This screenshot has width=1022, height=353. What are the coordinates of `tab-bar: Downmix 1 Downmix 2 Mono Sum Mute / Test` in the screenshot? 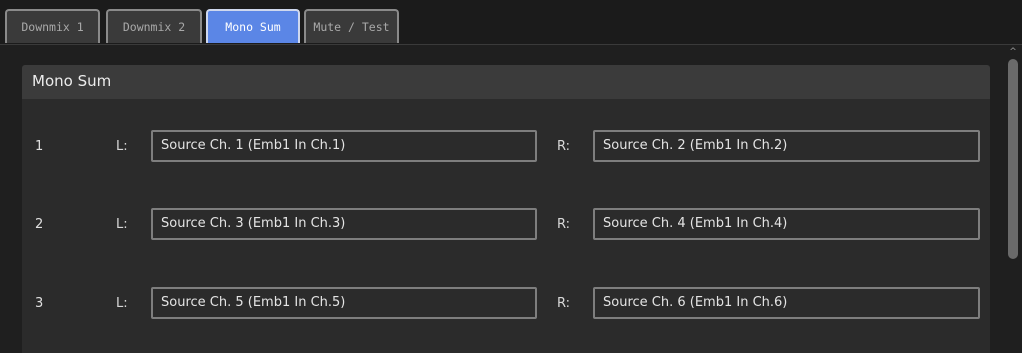 It's located at (511, 22).